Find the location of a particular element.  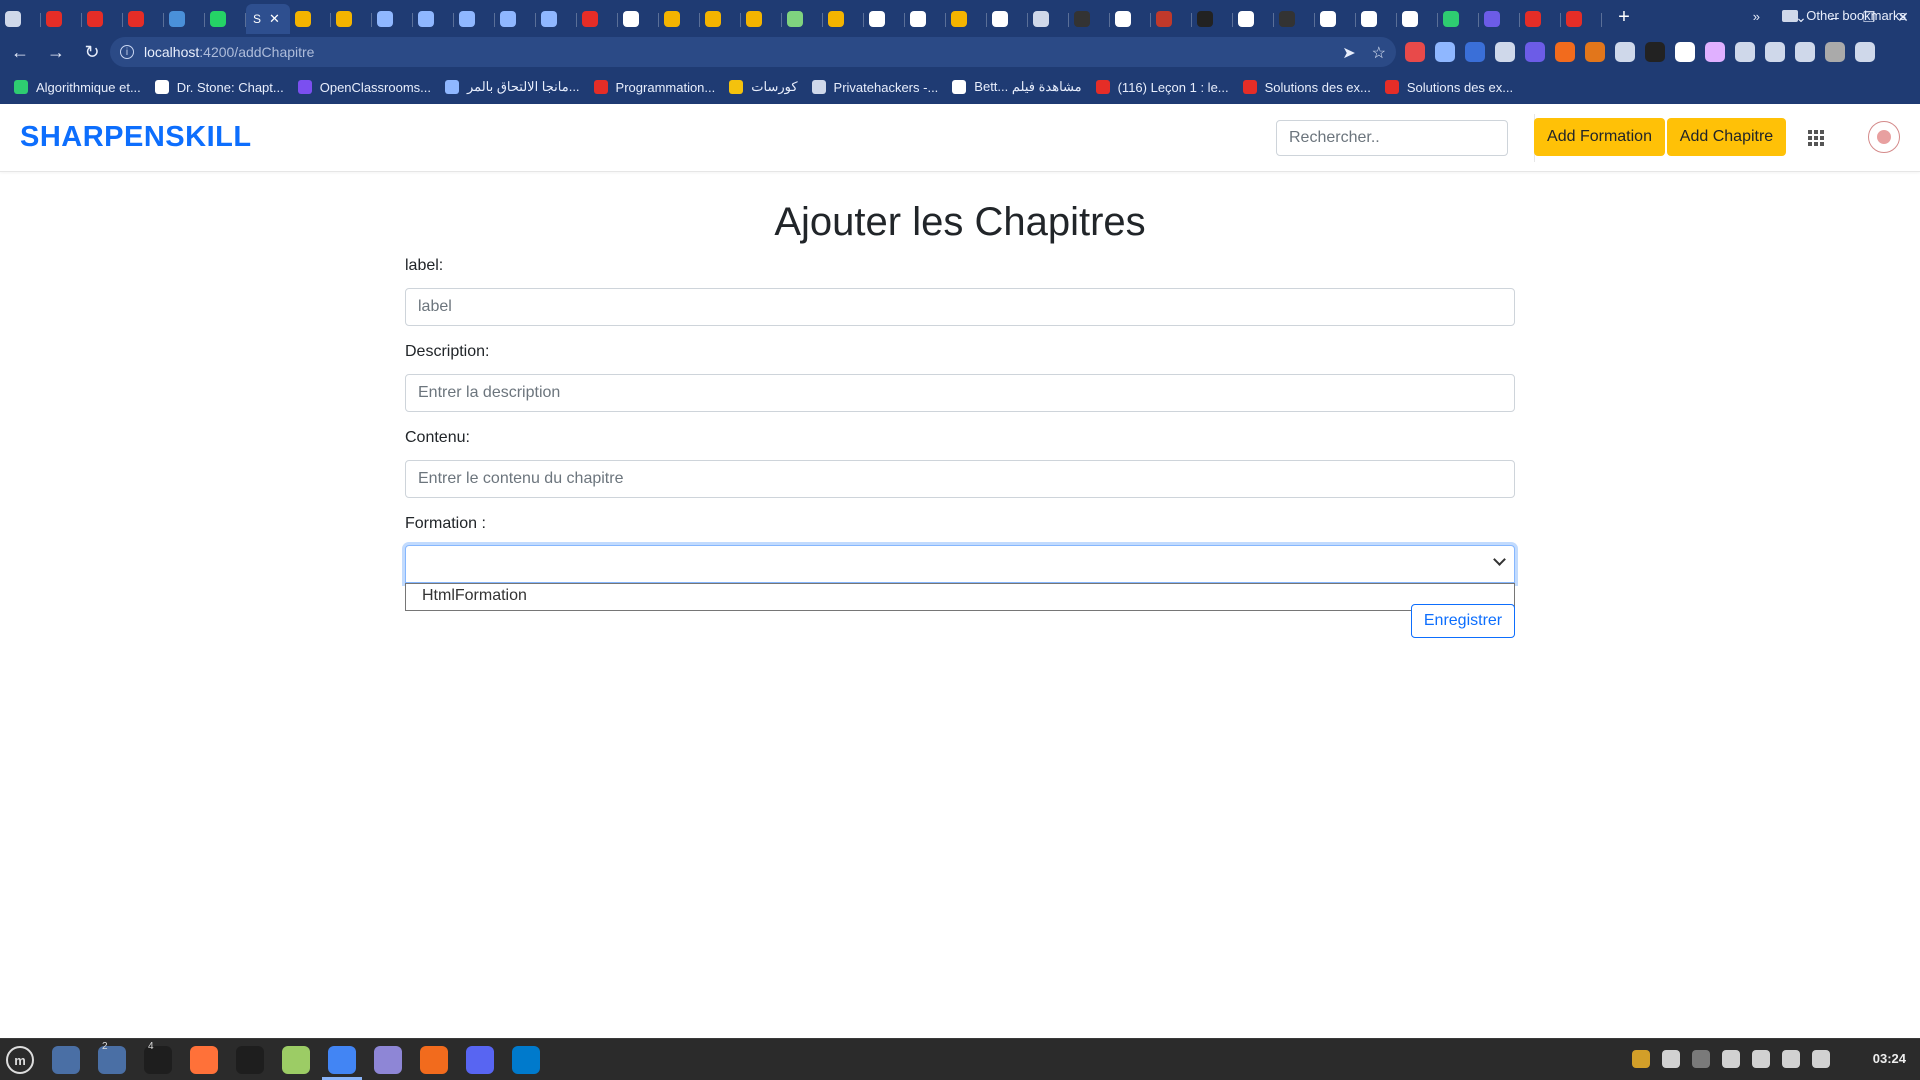

bookmark-star-icon: ☆ is located at coordinates (1379, 53).